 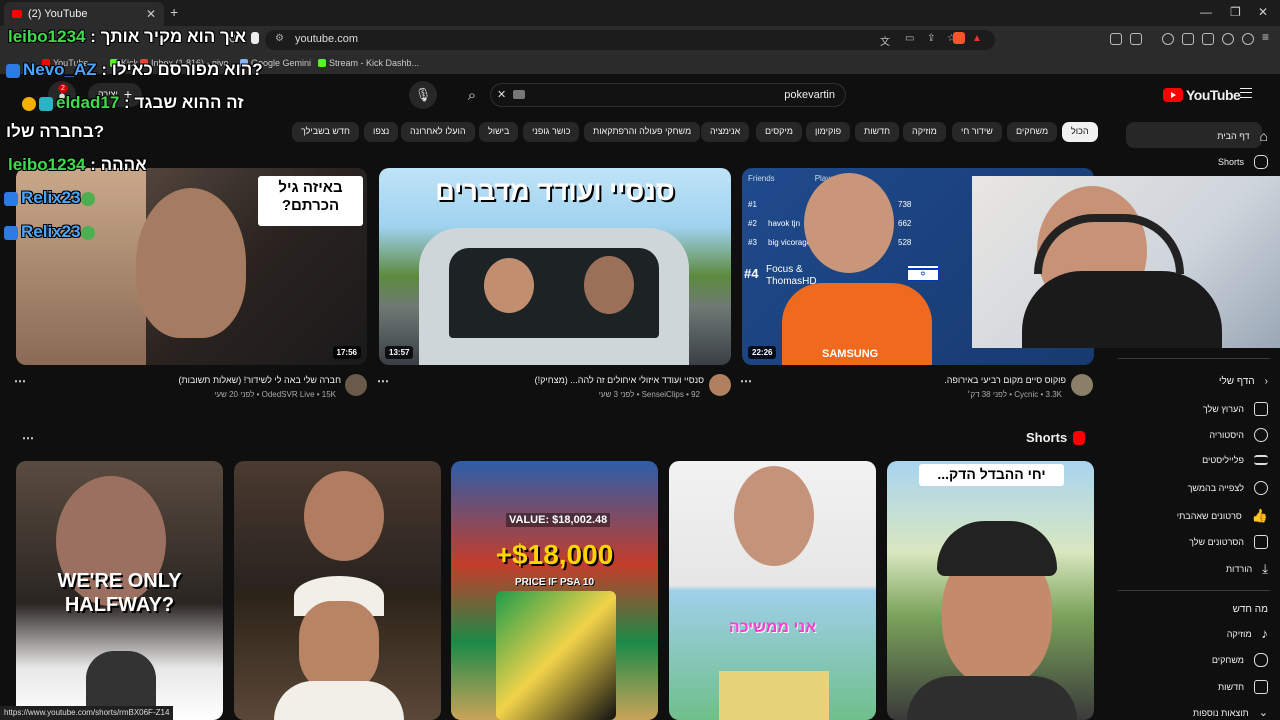 I want to click on upload-age: לפני 20 שעי, so click(x=234, y=394).